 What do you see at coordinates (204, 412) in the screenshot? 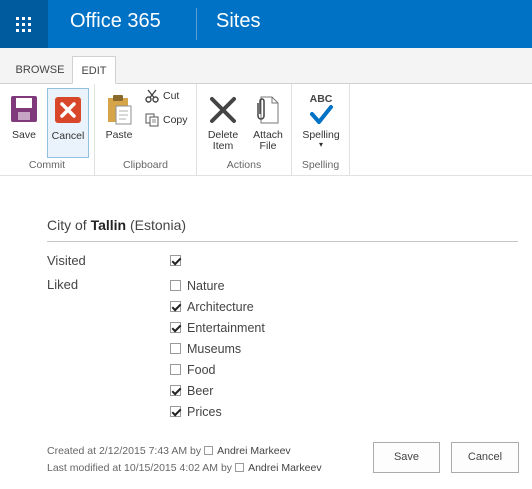
I see `liked-option-prices: Prices` at bounding box center [204, 412].